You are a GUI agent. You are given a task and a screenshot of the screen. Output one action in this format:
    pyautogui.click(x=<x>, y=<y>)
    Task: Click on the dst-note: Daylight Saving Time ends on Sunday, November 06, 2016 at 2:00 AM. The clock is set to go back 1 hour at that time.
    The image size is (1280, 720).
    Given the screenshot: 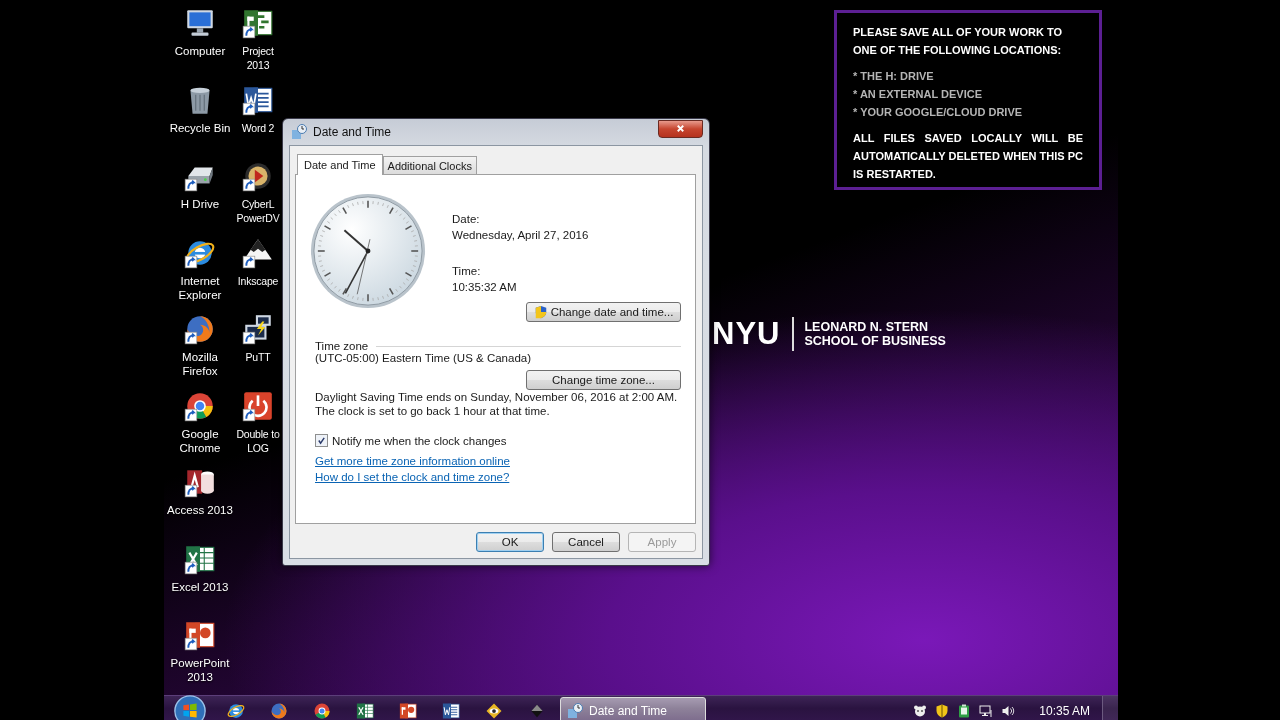 What is the action you would take?
    pyautogui.click(x=497, y=404)
    